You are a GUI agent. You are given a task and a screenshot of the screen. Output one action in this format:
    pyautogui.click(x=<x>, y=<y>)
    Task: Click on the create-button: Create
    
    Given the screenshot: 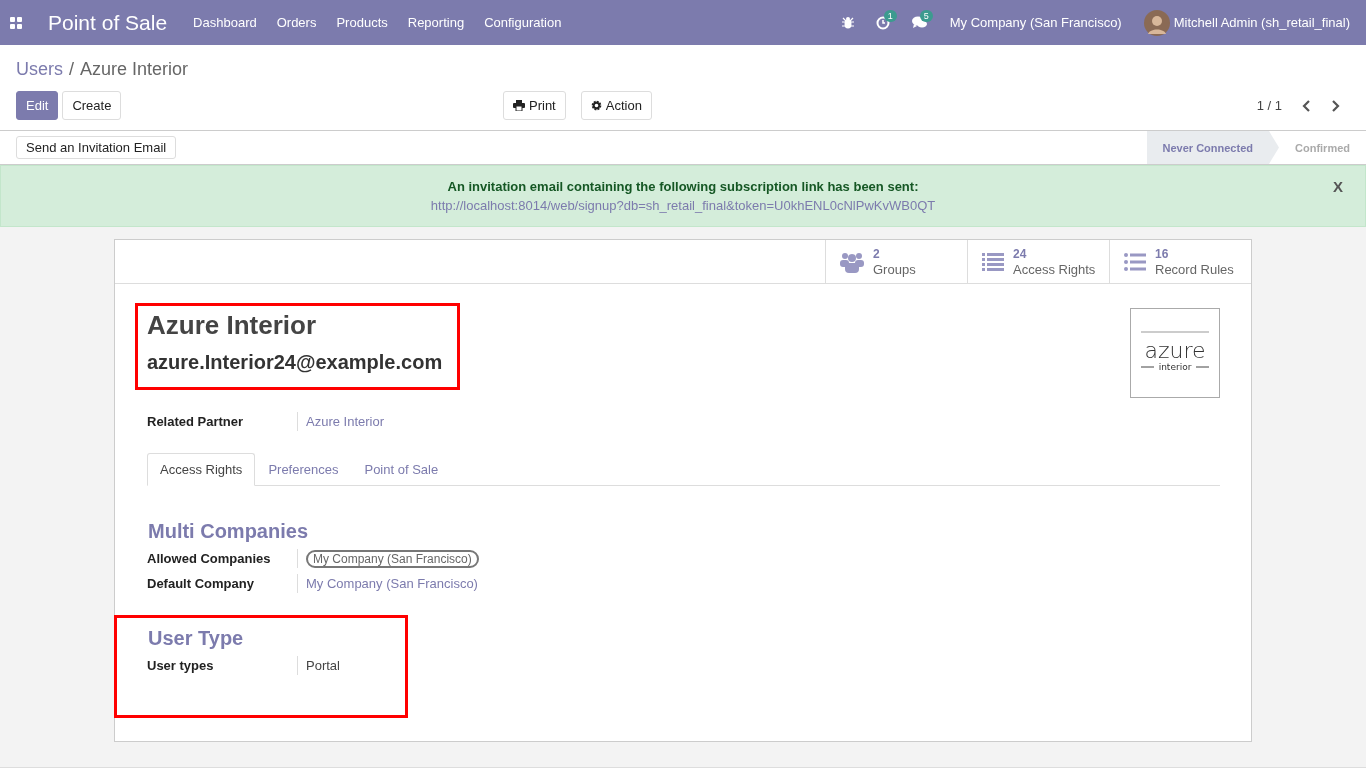 What is the action you would take?
    pyautogui.click(x=92, y=105)
    